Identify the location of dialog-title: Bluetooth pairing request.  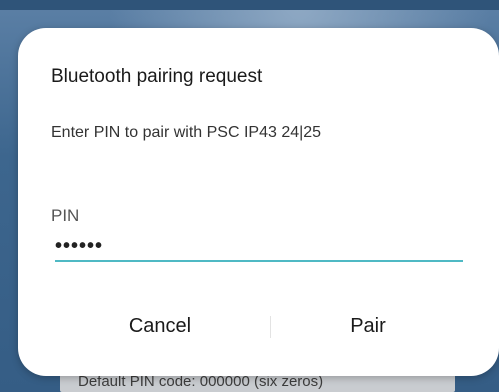
(157, 76).